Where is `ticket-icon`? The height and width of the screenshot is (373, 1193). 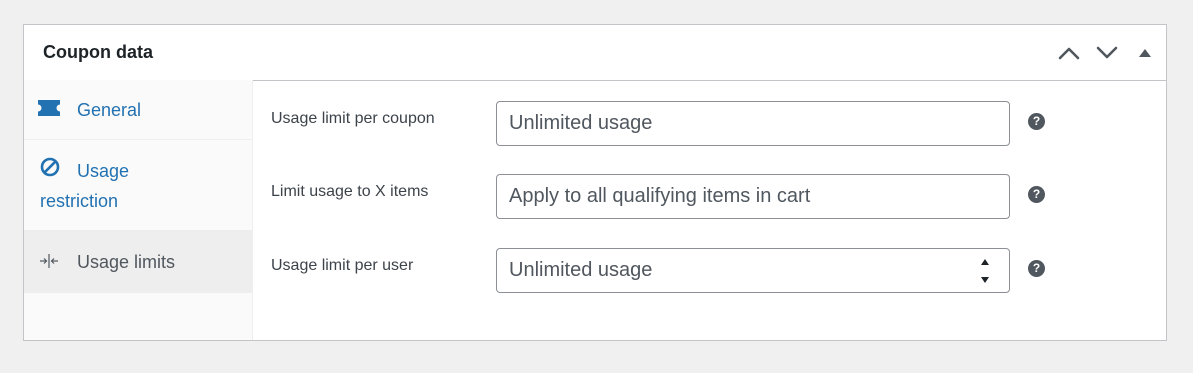
ticket-icon is located at coordinates (49, 108).